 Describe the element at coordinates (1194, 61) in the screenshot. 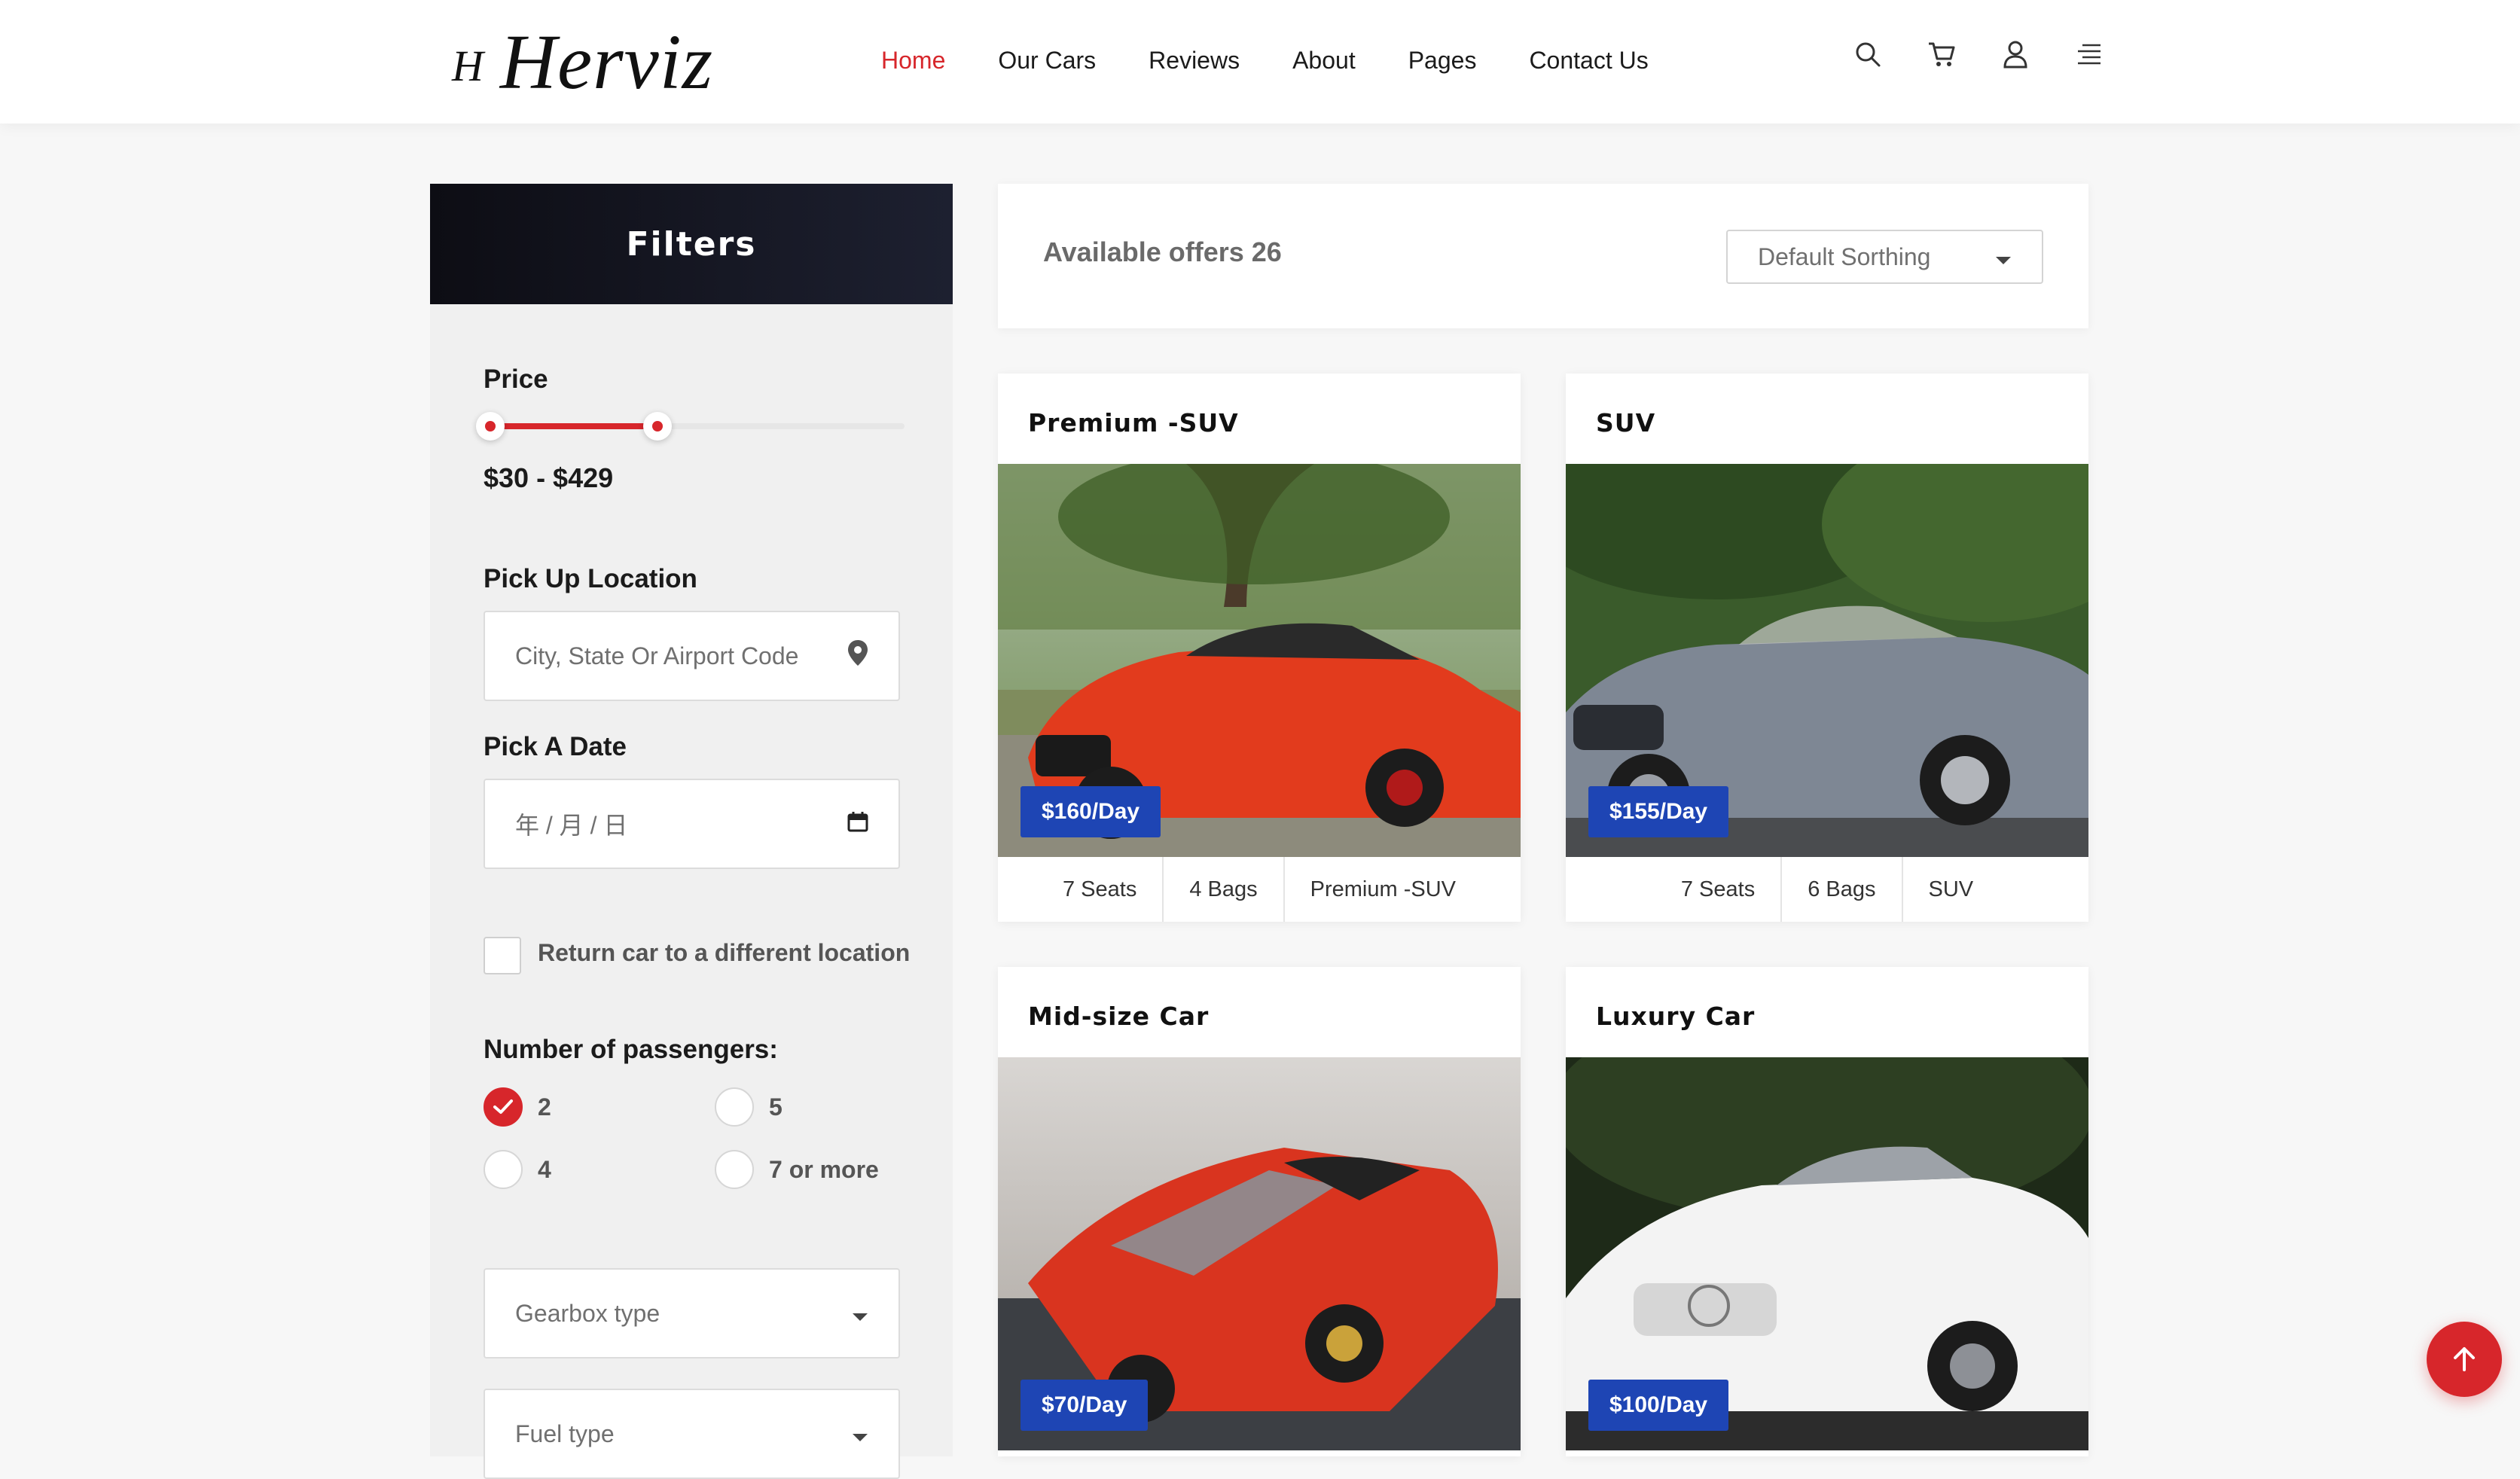

I see `nav-reviews: Reviews` at that location.